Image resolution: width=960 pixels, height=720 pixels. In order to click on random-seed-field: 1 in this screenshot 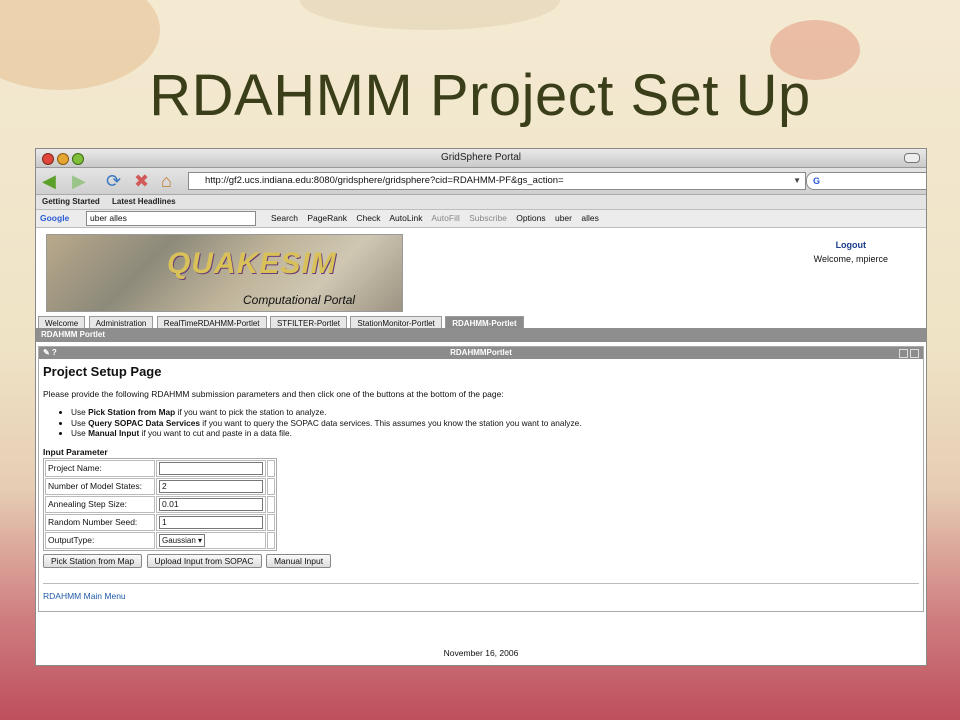, I will do `click(211, 522)`.